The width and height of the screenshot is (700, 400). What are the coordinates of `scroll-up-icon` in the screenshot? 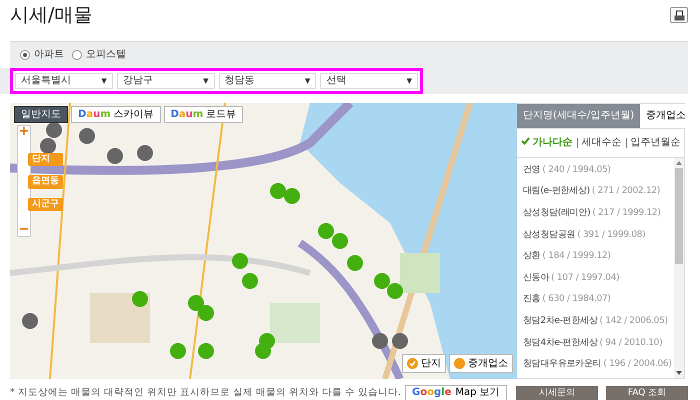 It's located at (679, 163).